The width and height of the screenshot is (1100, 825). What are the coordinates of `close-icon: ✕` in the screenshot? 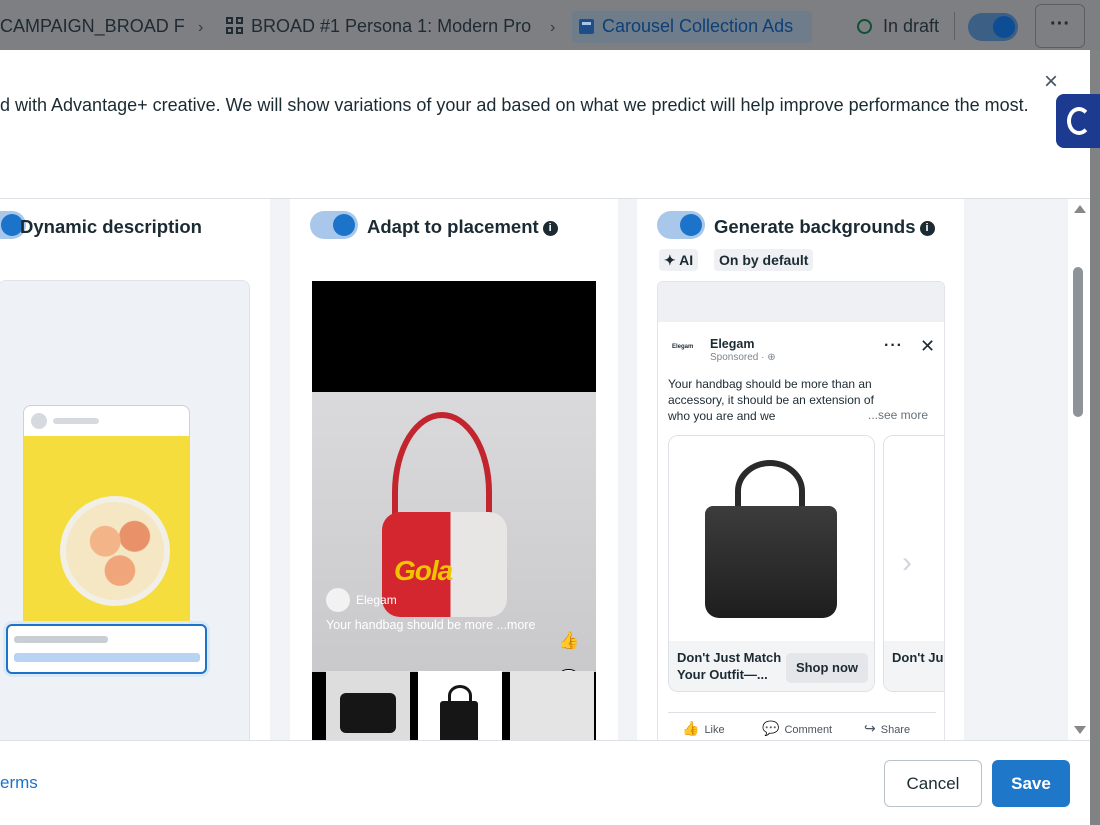 It's located at (928, 346).